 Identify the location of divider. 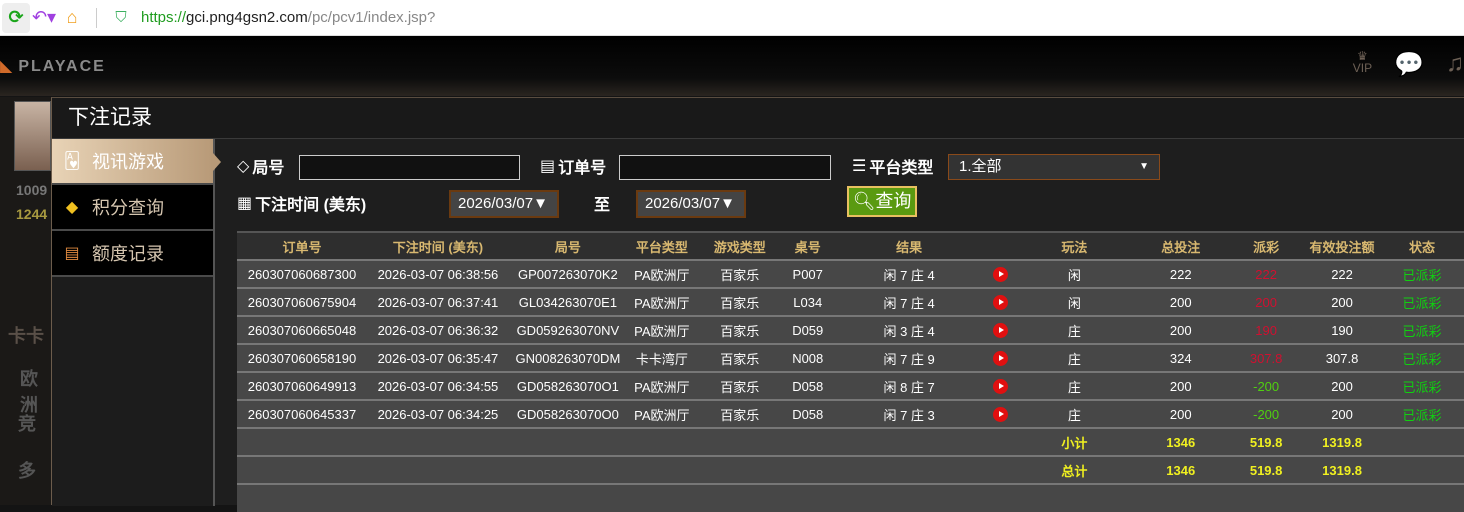
(96, 17).